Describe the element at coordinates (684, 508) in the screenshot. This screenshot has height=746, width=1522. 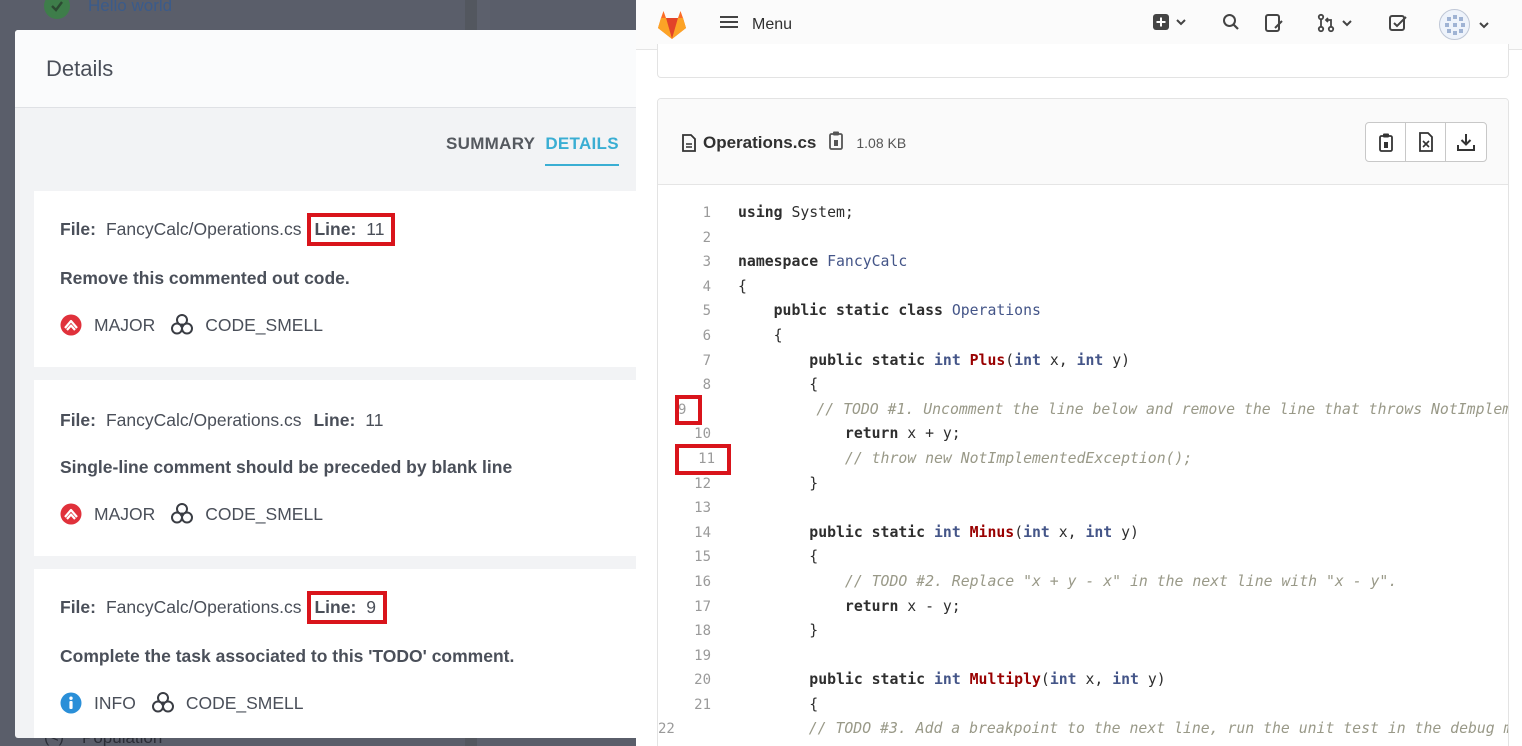
I see `line-number: 13` at that location.